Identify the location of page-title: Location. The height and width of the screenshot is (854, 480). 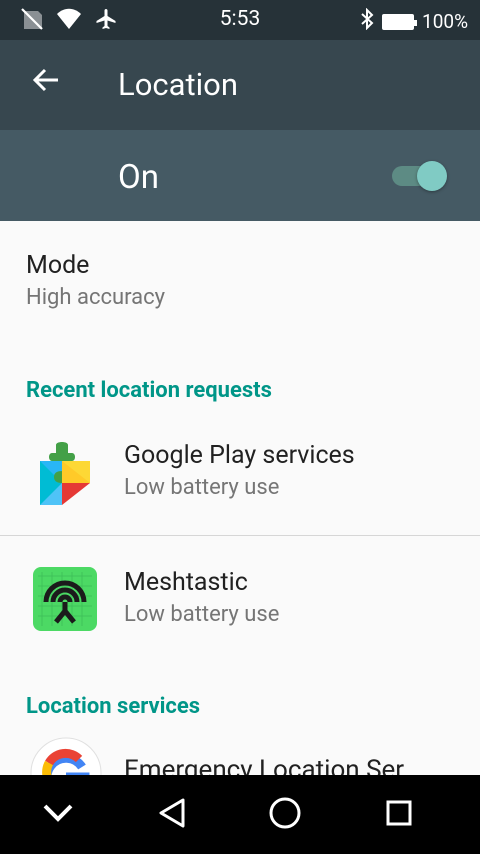
(178, 84).